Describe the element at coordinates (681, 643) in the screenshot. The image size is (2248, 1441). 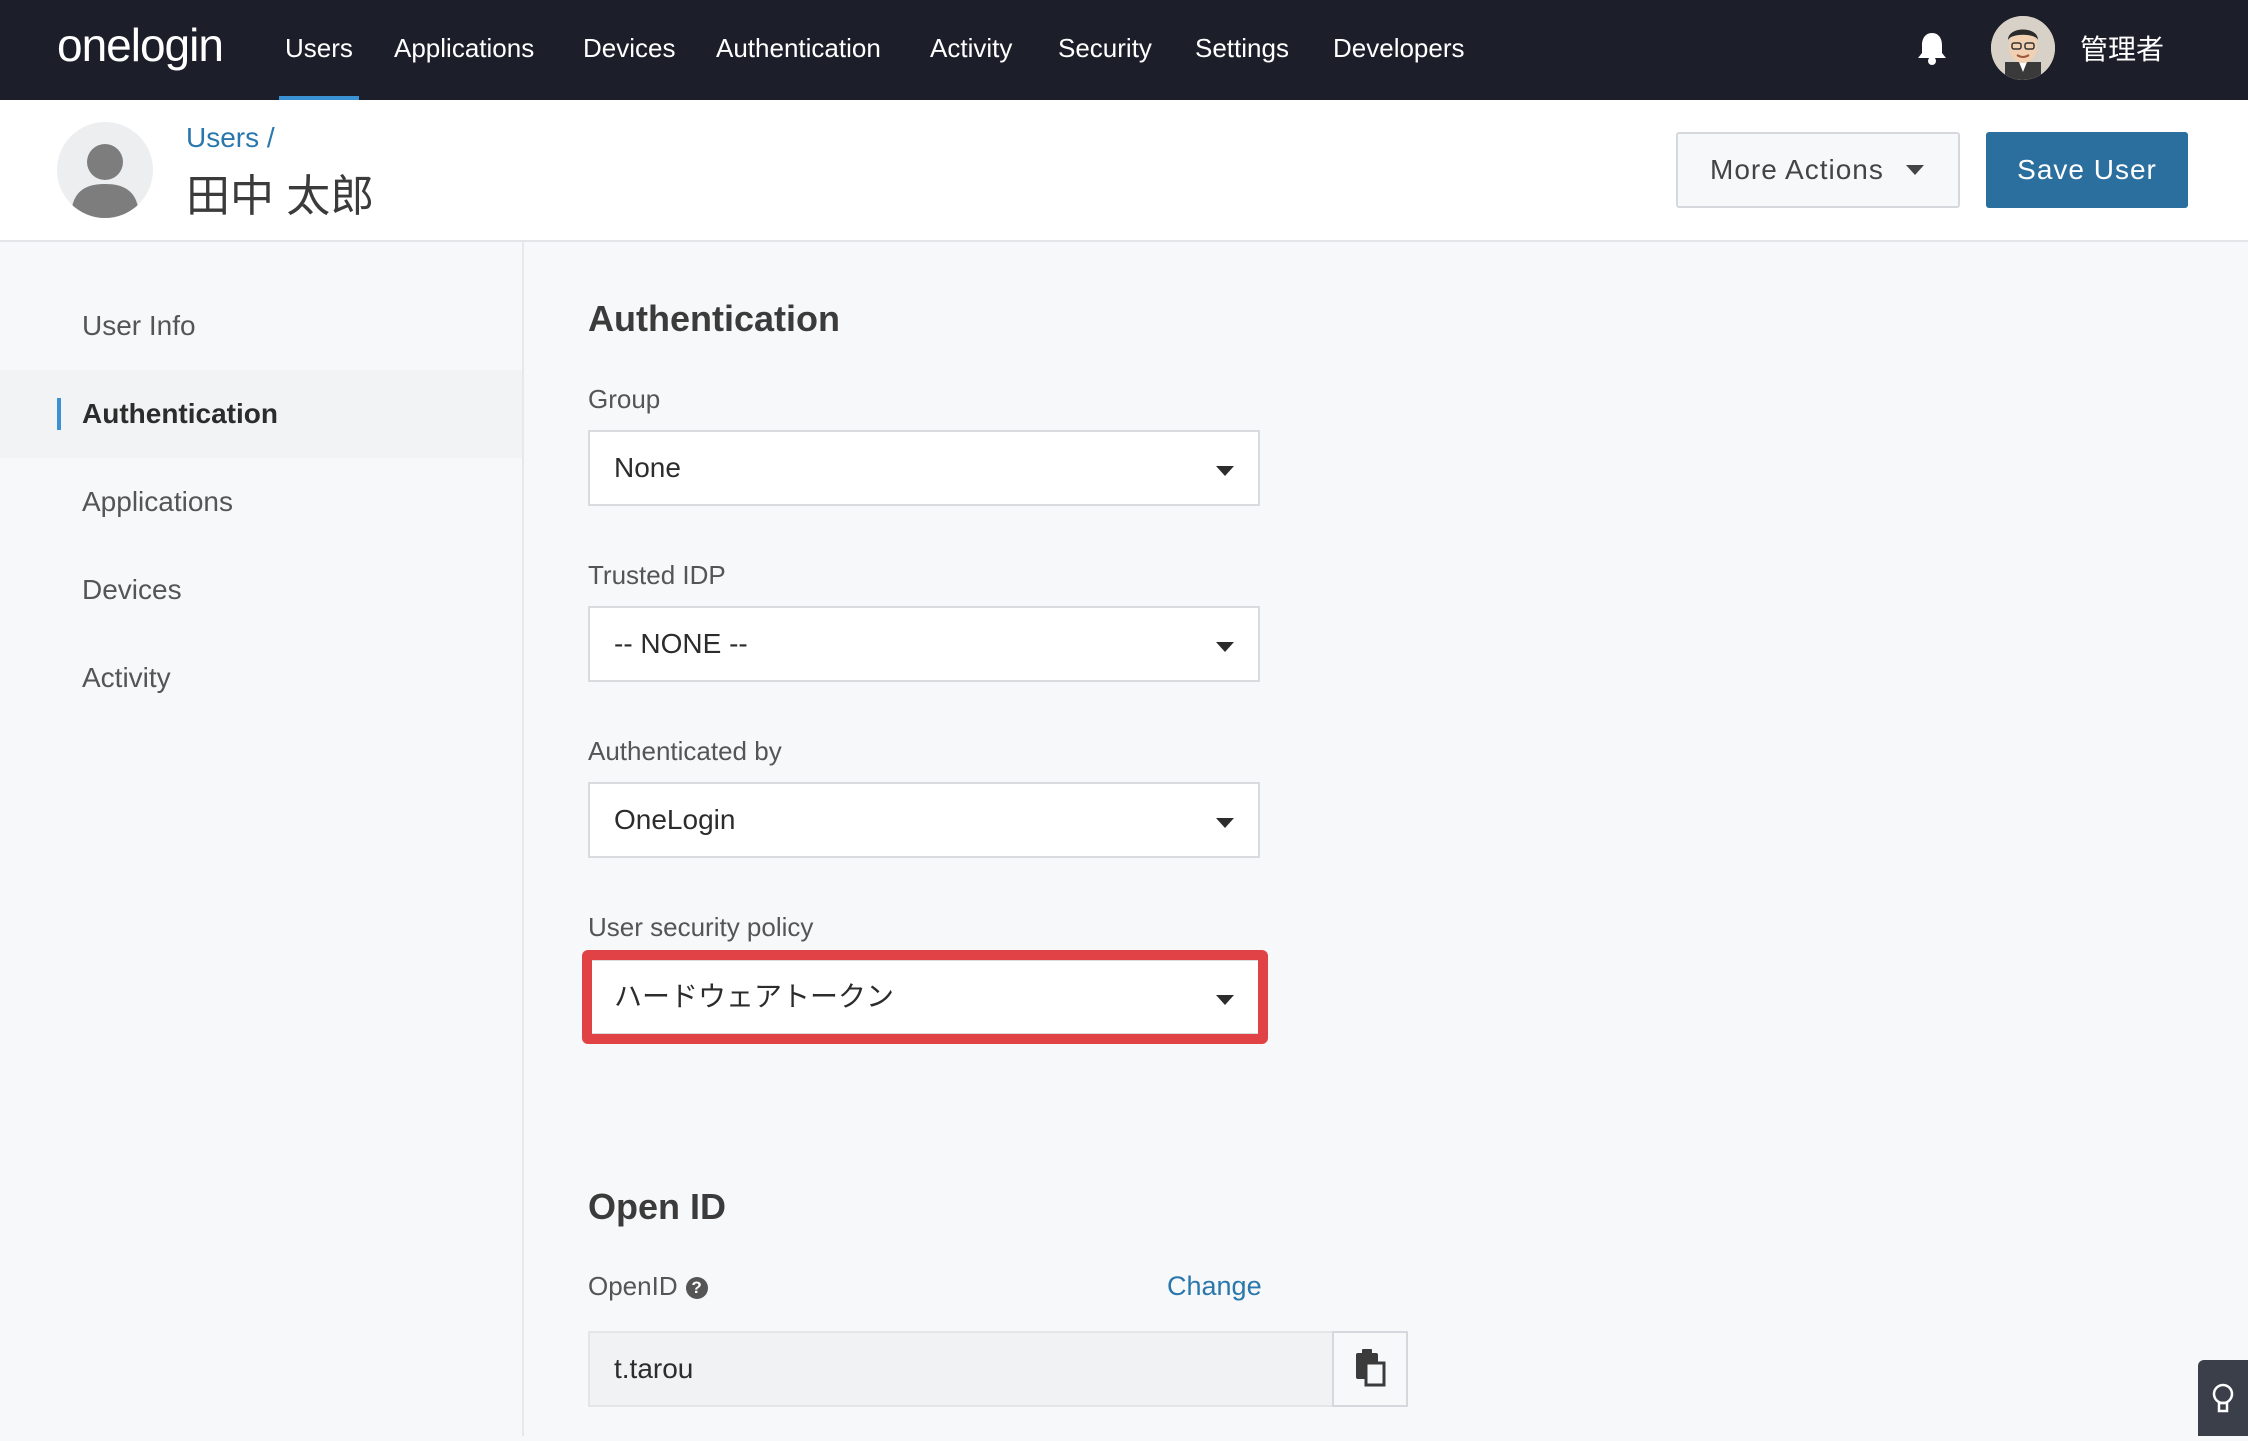
I see `trusted-idp-select-value: -- NONE --` at that location.